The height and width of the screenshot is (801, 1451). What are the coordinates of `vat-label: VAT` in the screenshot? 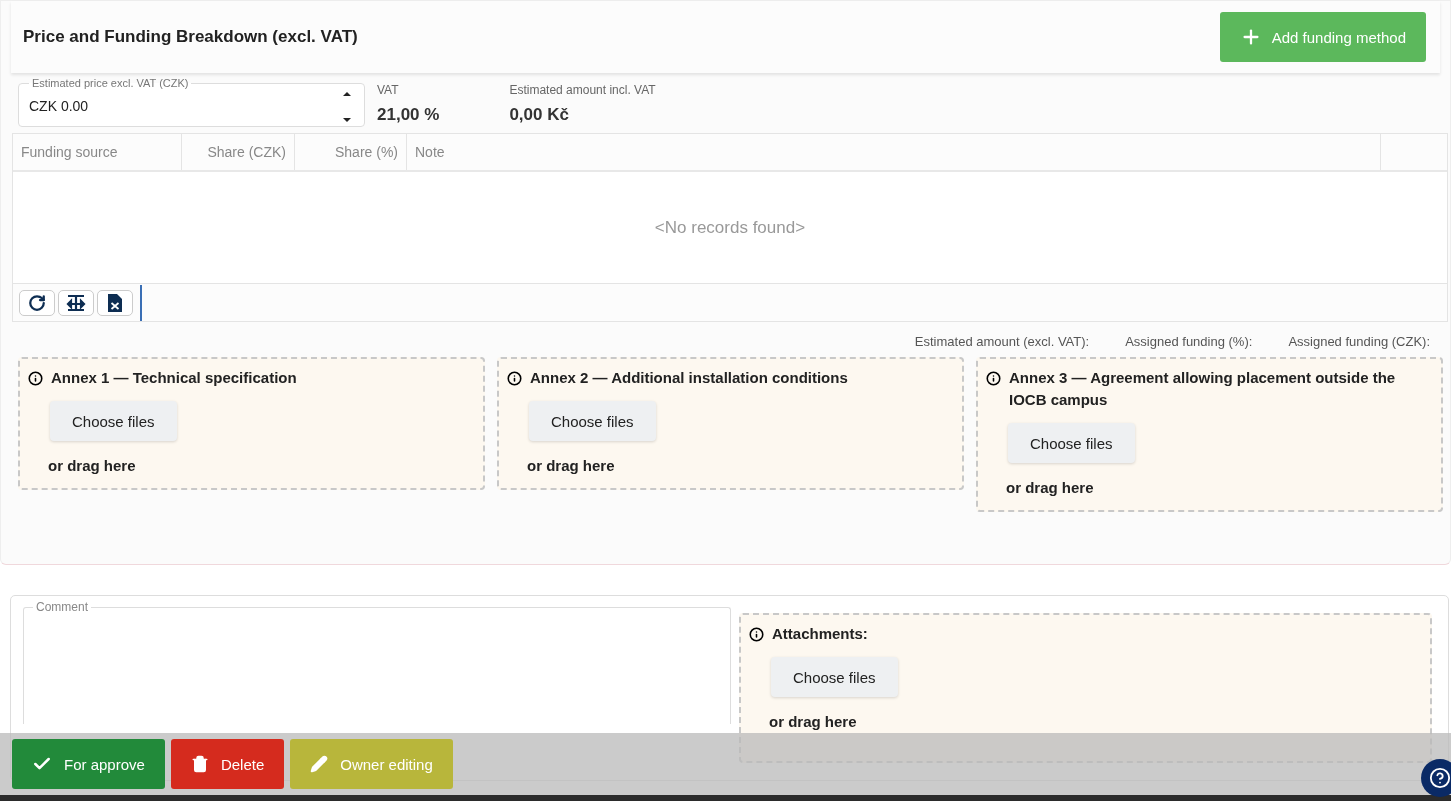 It's located at (388, 90).